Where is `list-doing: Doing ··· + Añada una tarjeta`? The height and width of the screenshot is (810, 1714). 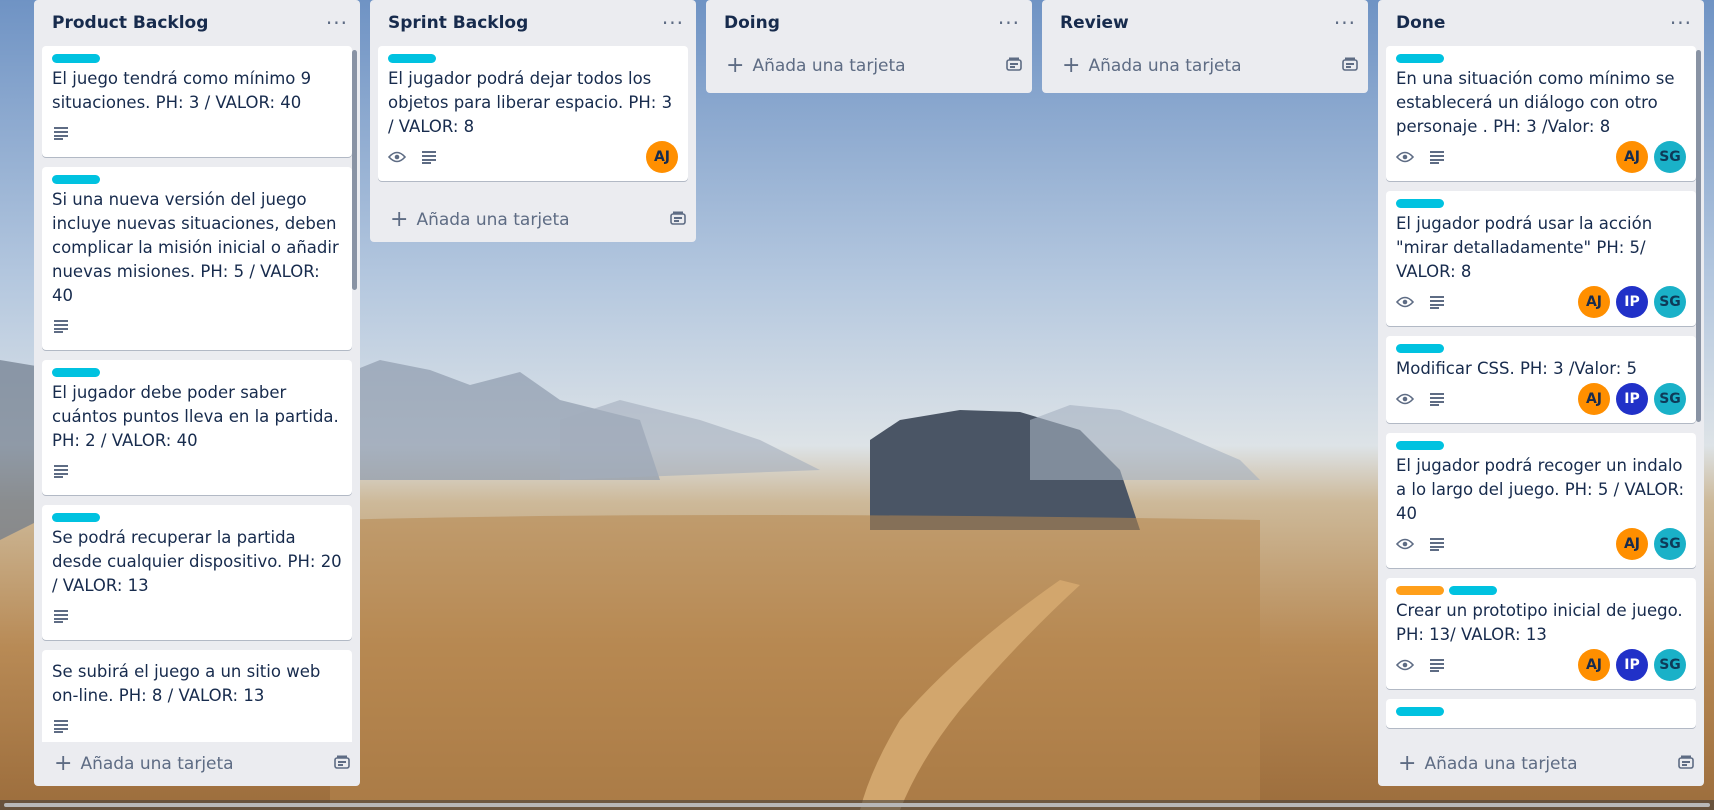
list-doing: Doing ··· + Añada una tarjeta is located at coordinates (869, 46).